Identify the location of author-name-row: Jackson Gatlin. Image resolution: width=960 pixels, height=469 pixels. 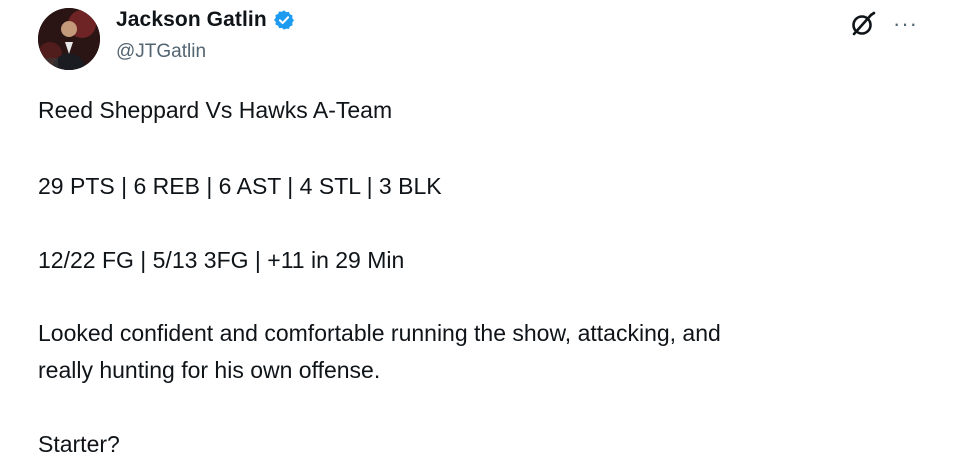
(205, 20).